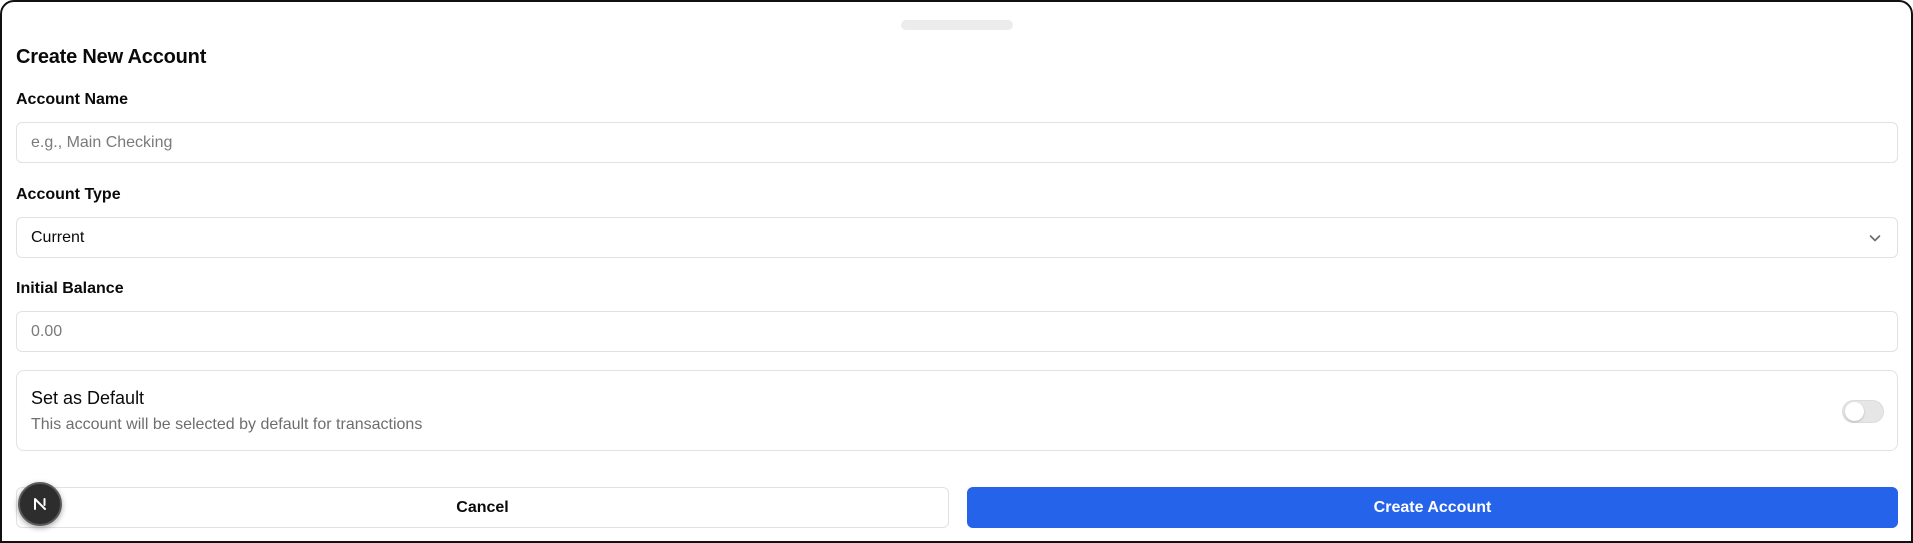 Image resolution: width=1913 pixels, height=543 pixels. I want to click on nextjs-logo-icon, so click(40, 504).